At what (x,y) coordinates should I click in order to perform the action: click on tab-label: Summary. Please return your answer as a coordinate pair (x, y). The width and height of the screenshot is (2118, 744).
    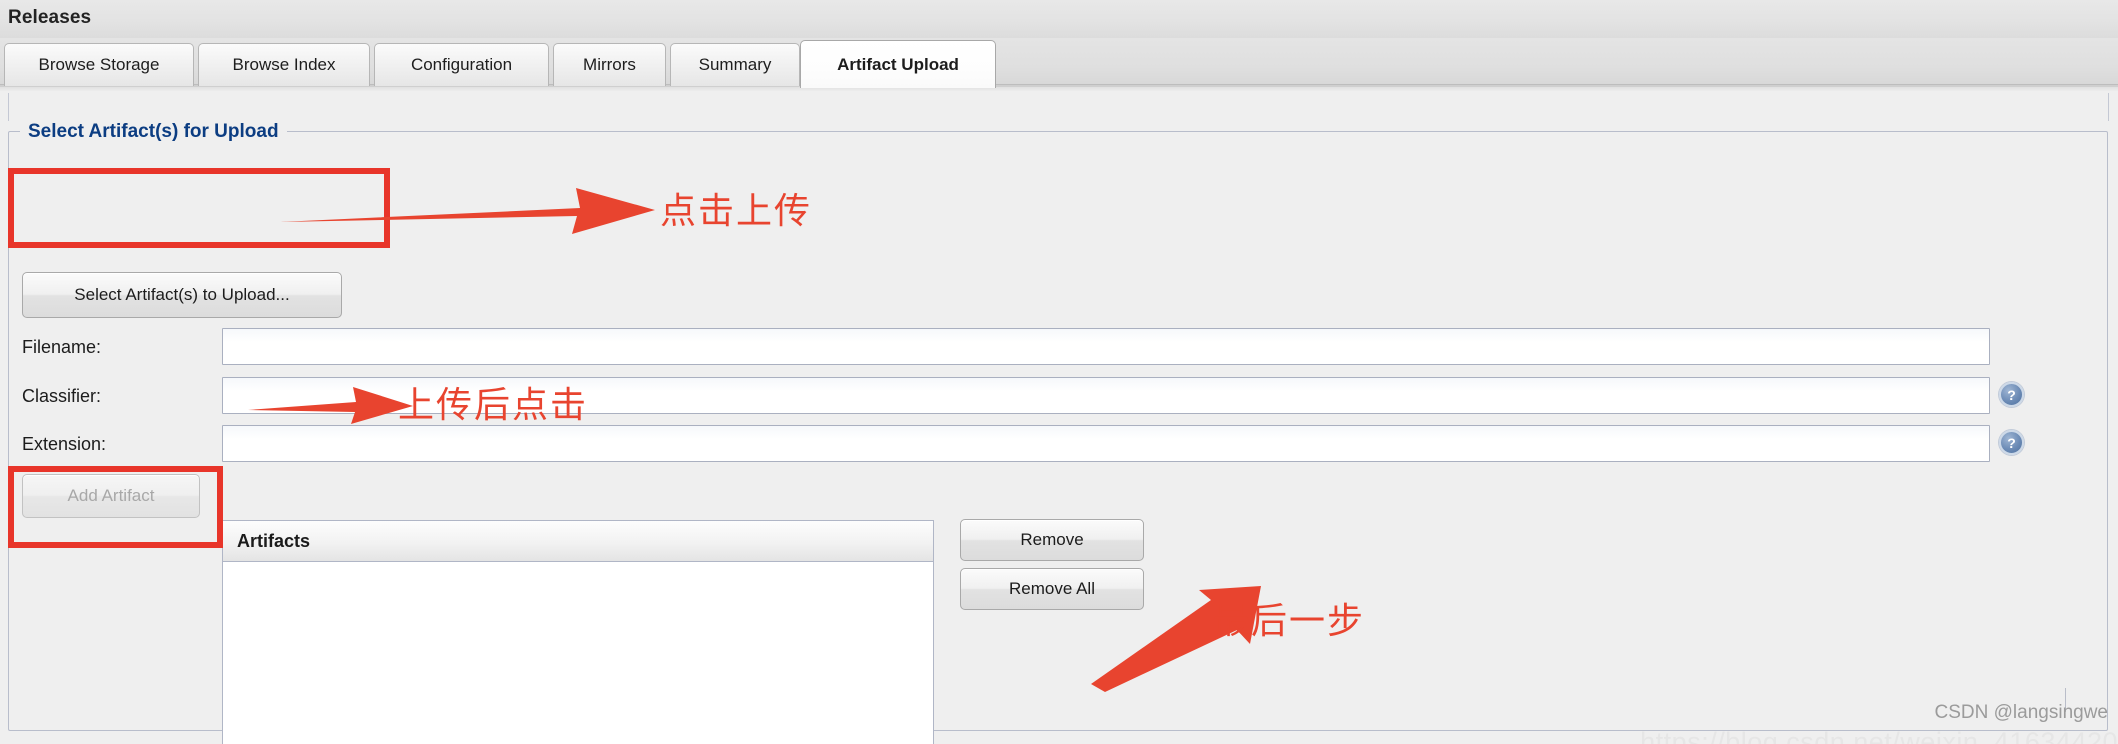
    Looking at the image, I should click on (735, 64).